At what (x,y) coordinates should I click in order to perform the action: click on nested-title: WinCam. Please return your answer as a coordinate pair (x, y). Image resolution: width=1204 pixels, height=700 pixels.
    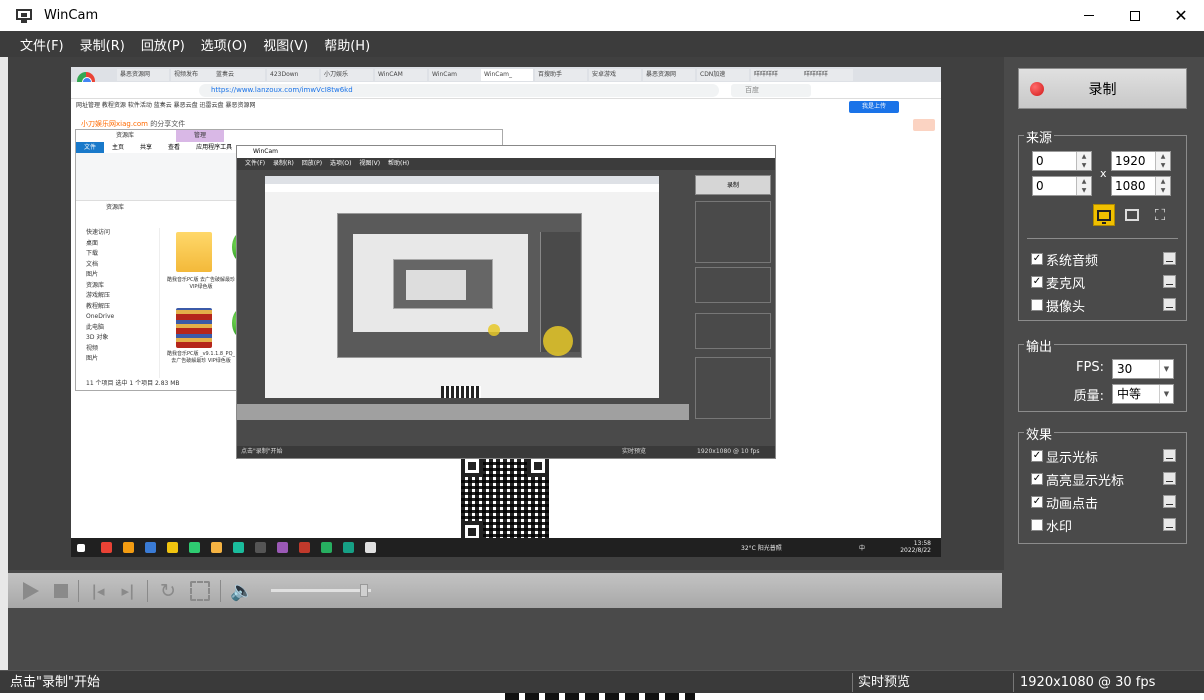
    Looking at the image, I should click on (506, 152).